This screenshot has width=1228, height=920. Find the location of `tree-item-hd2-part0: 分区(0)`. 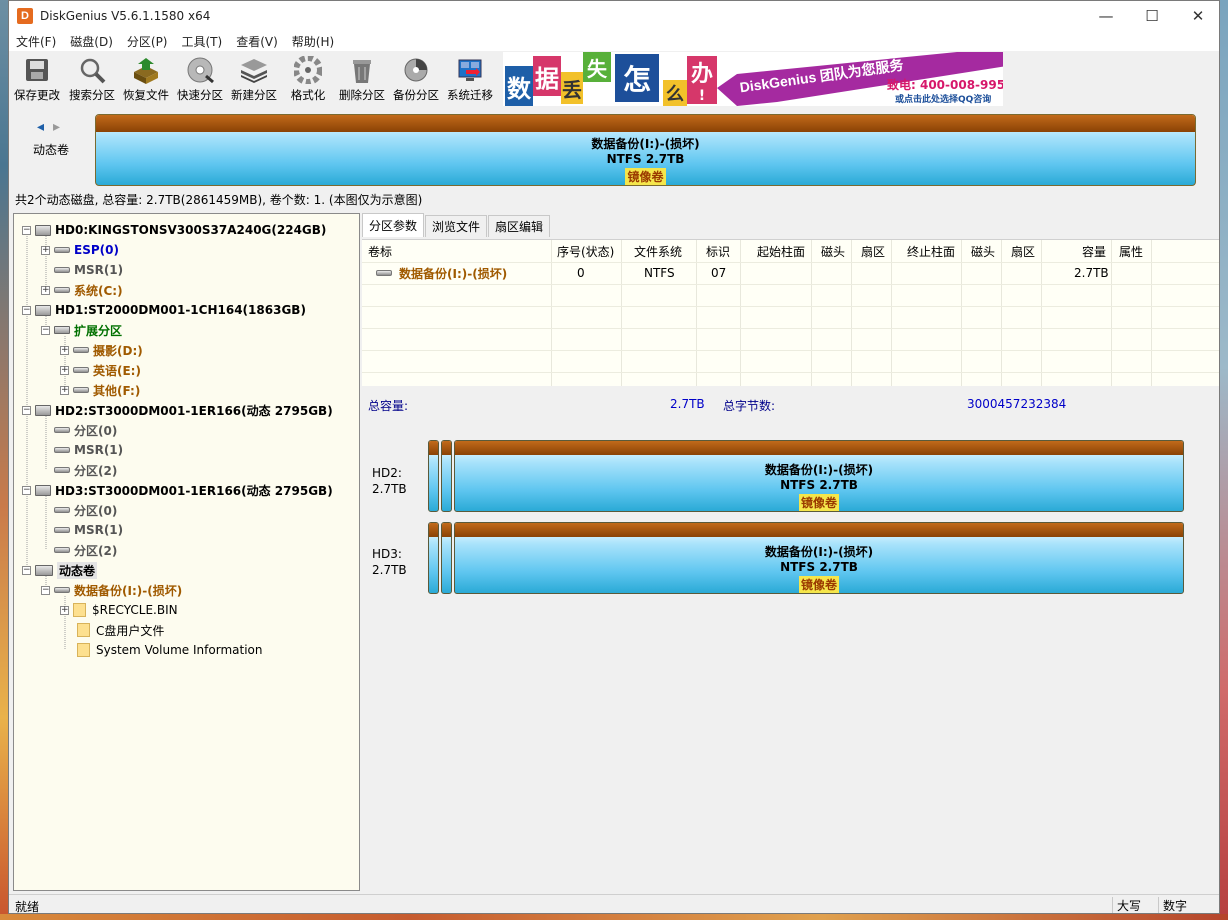

tree-item-hd2-part0: 分区(0) is located at coordinates (83, 430).